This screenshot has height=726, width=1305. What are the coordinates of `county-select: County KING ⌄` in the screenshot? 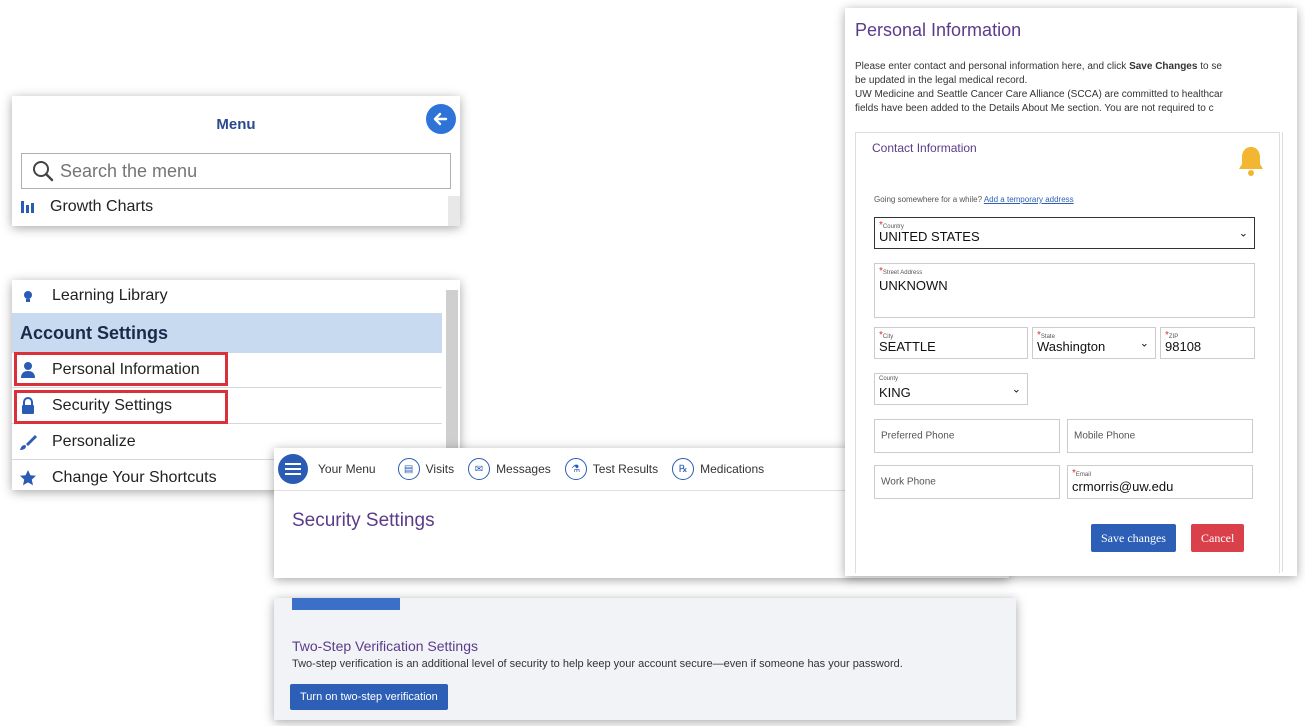 It's located at (951, 389).